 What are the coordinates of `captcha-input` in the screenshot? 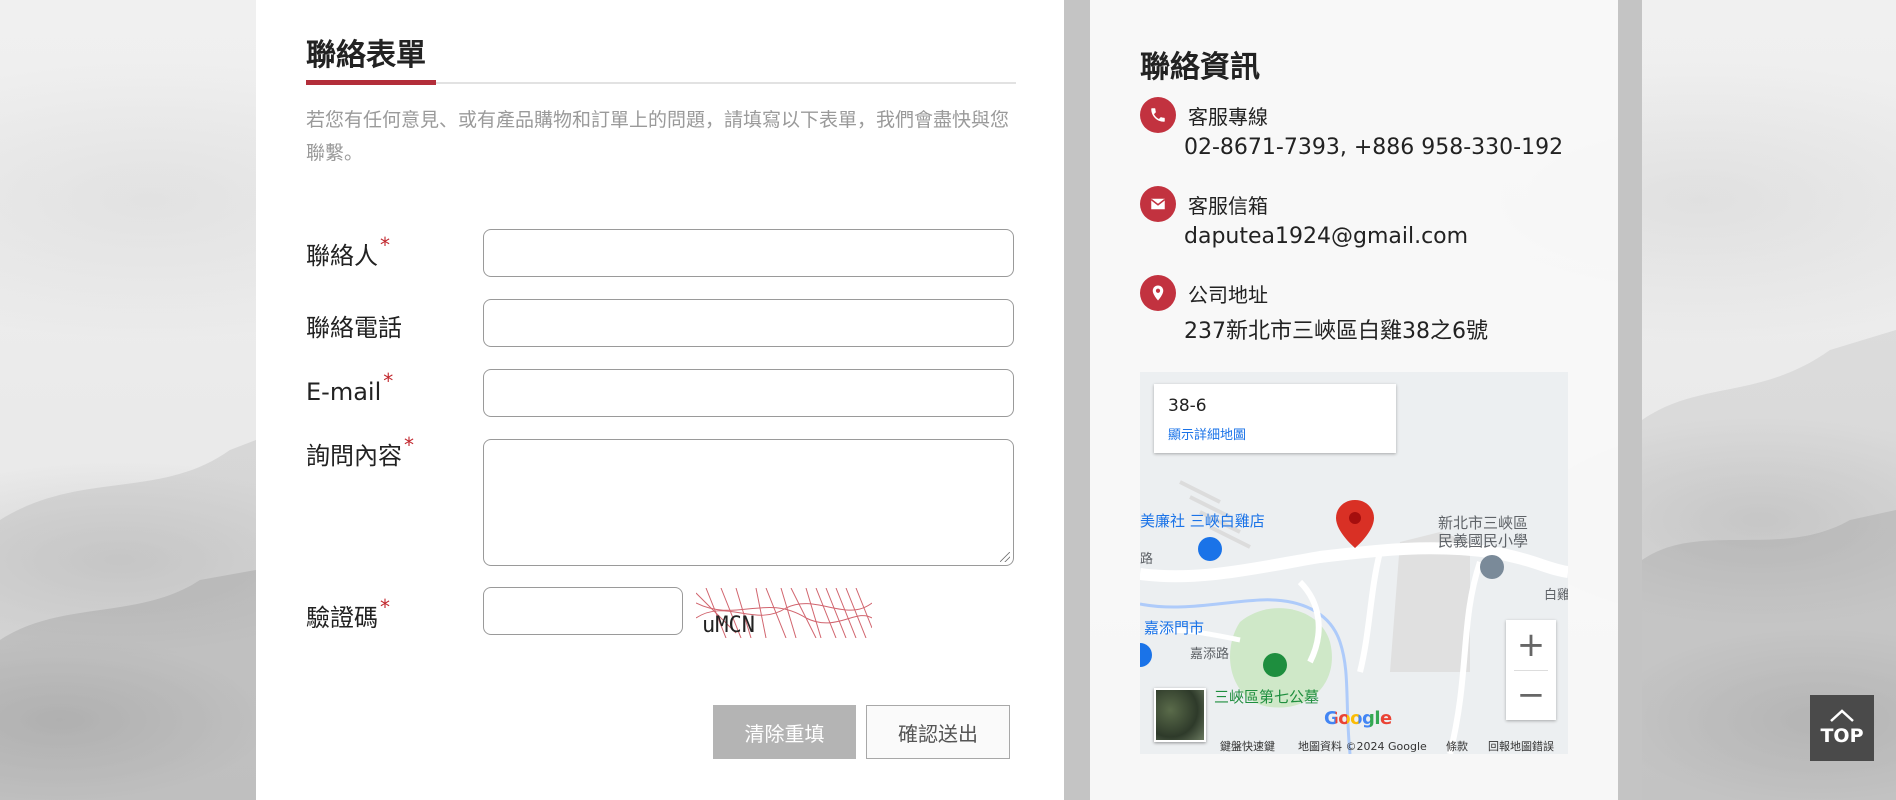 It's located at (583, 611).